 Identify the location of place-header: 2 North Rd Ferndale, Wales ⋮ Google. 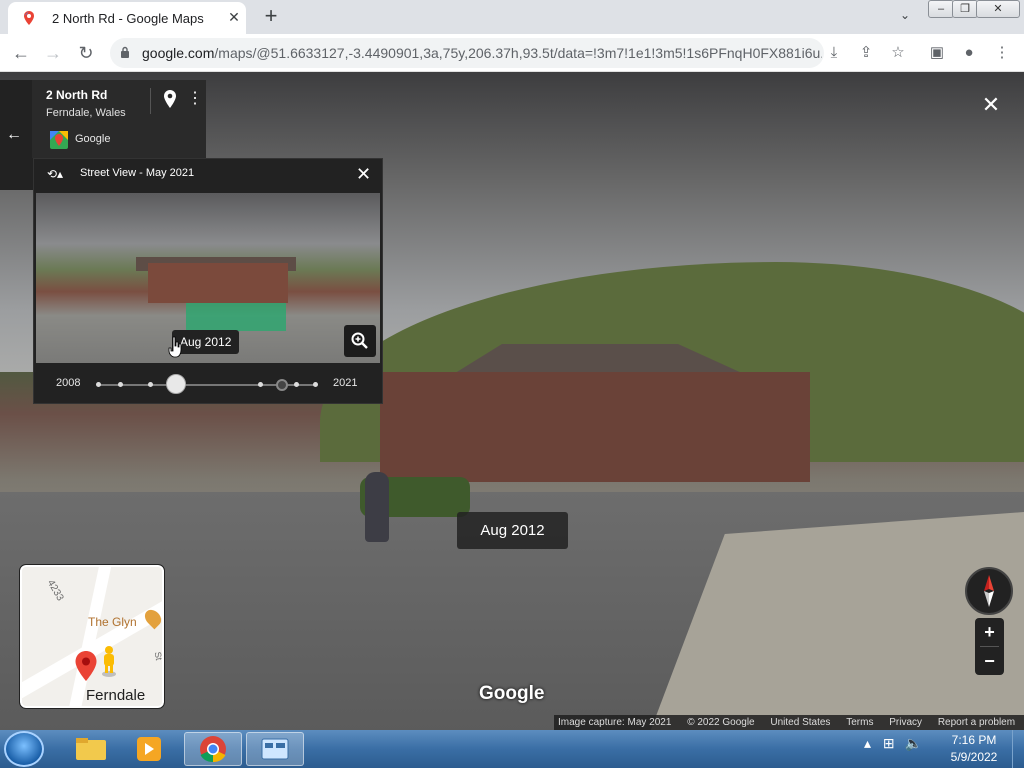
(119, 119).